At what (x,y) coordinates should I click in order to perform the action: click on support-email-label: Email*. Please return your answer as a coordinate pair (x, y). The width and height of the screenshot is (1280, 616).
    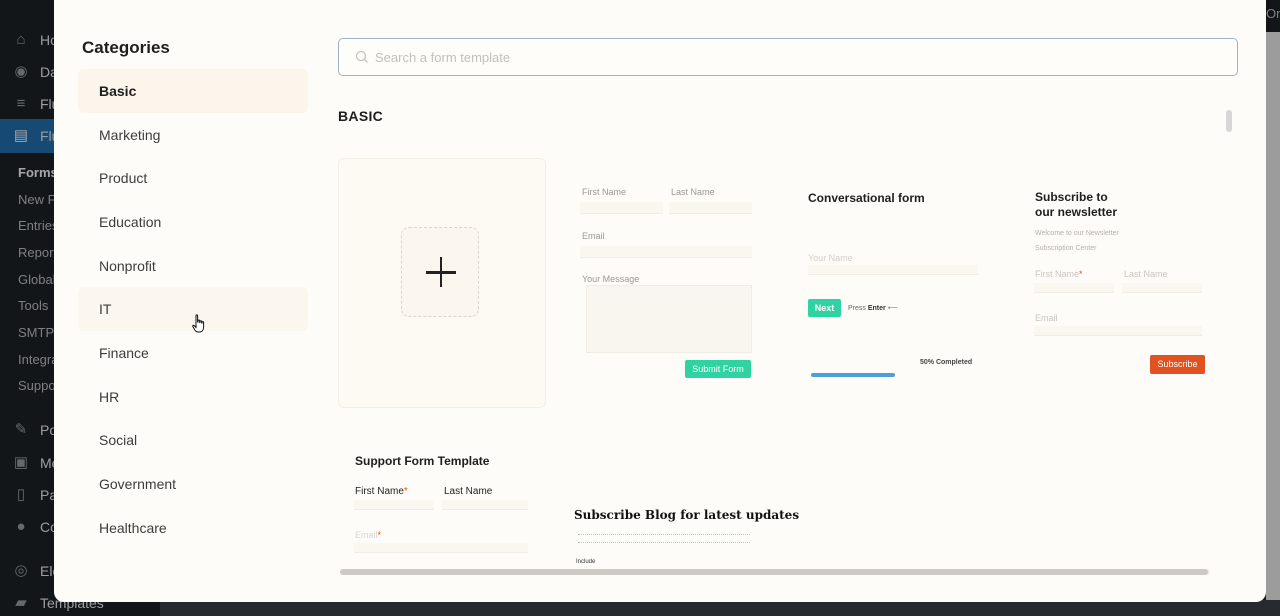
    Looking at the image, I should click on (368, 535).